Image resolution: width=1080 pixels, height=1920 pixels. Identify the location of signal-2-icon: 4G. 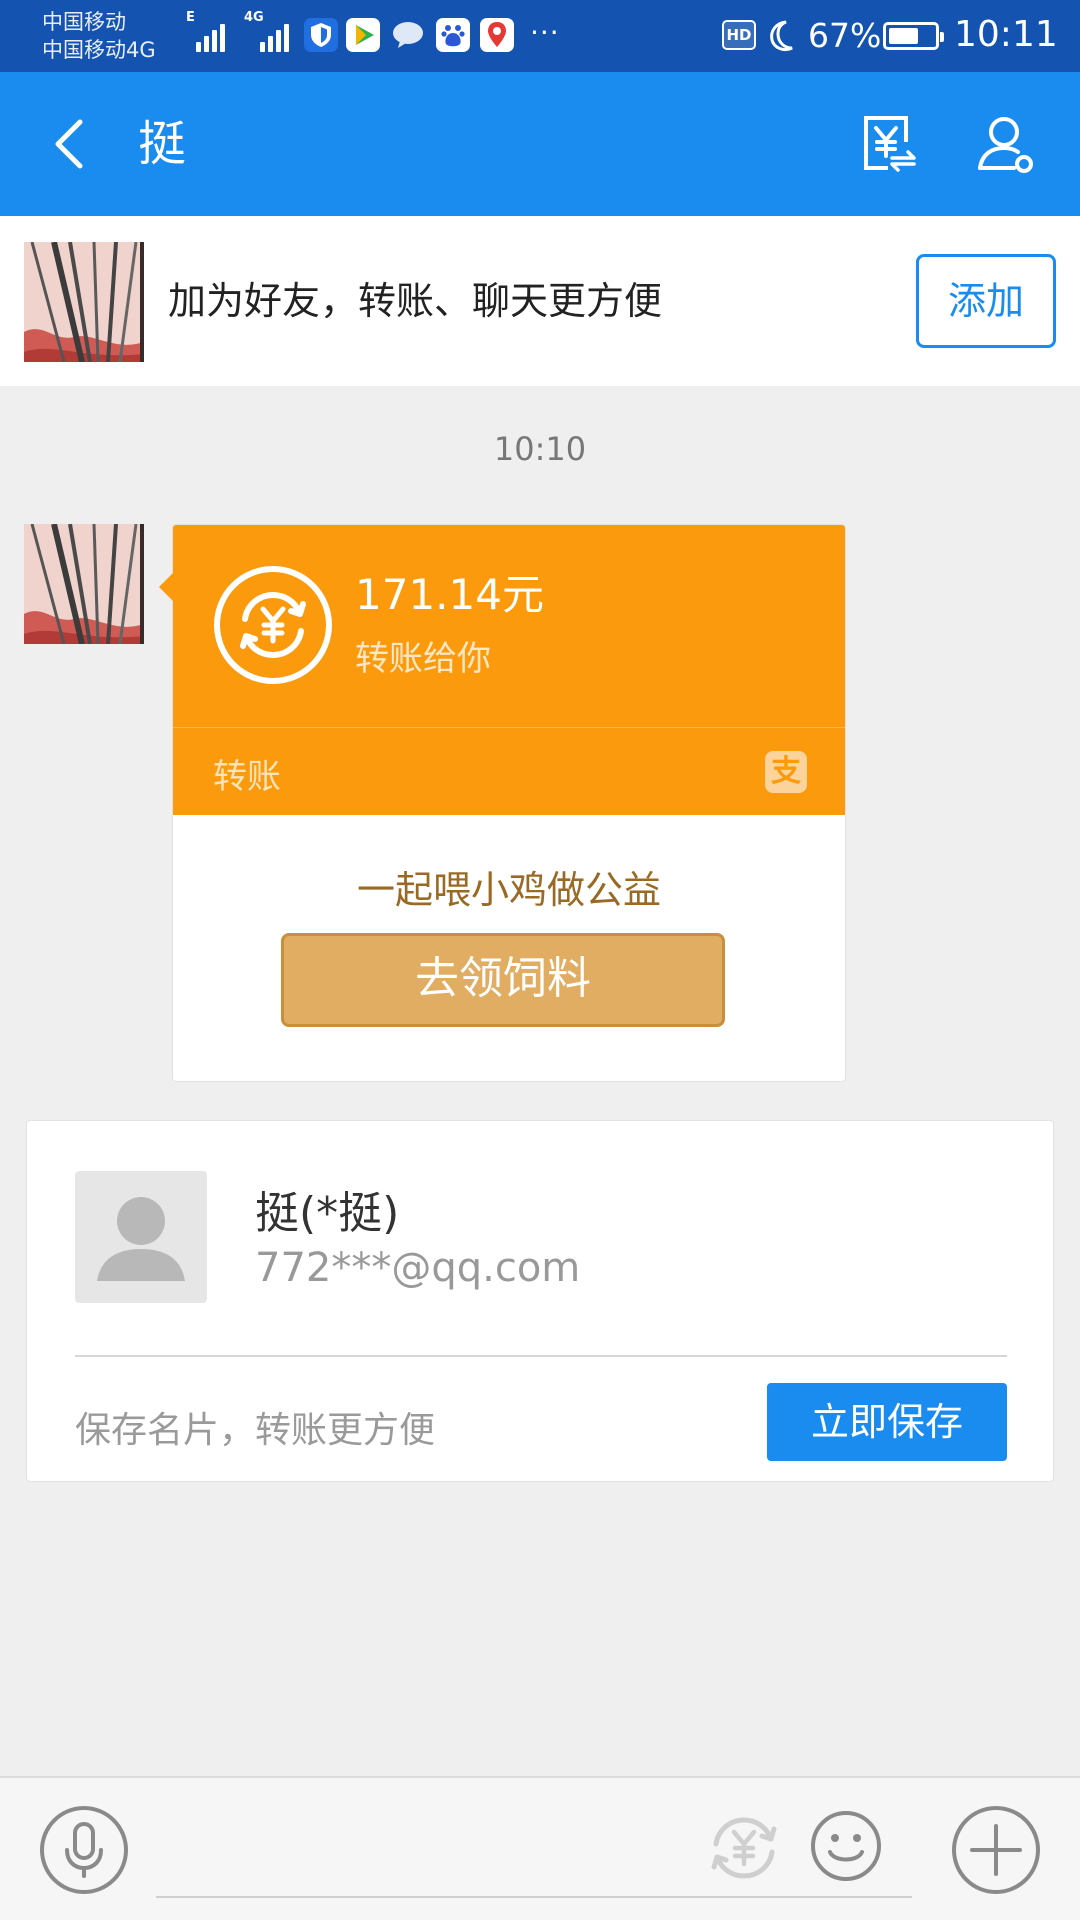
(266, 31).